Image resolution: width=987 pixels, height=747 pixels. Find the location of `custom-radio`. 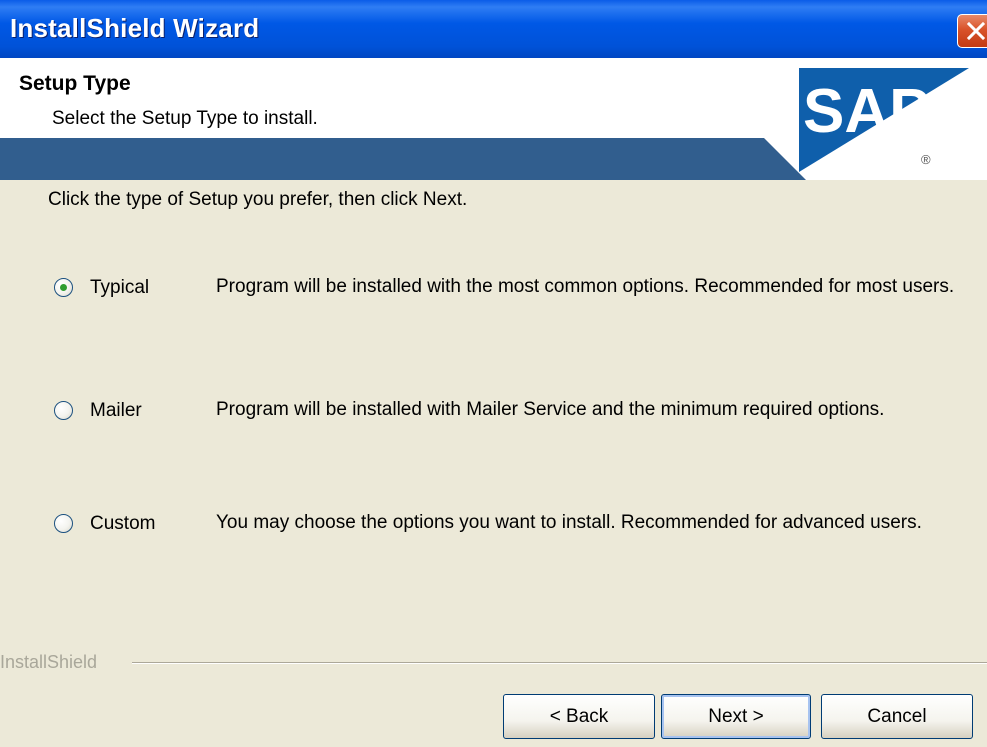

custom-radio is located at coordinates (63, 523).